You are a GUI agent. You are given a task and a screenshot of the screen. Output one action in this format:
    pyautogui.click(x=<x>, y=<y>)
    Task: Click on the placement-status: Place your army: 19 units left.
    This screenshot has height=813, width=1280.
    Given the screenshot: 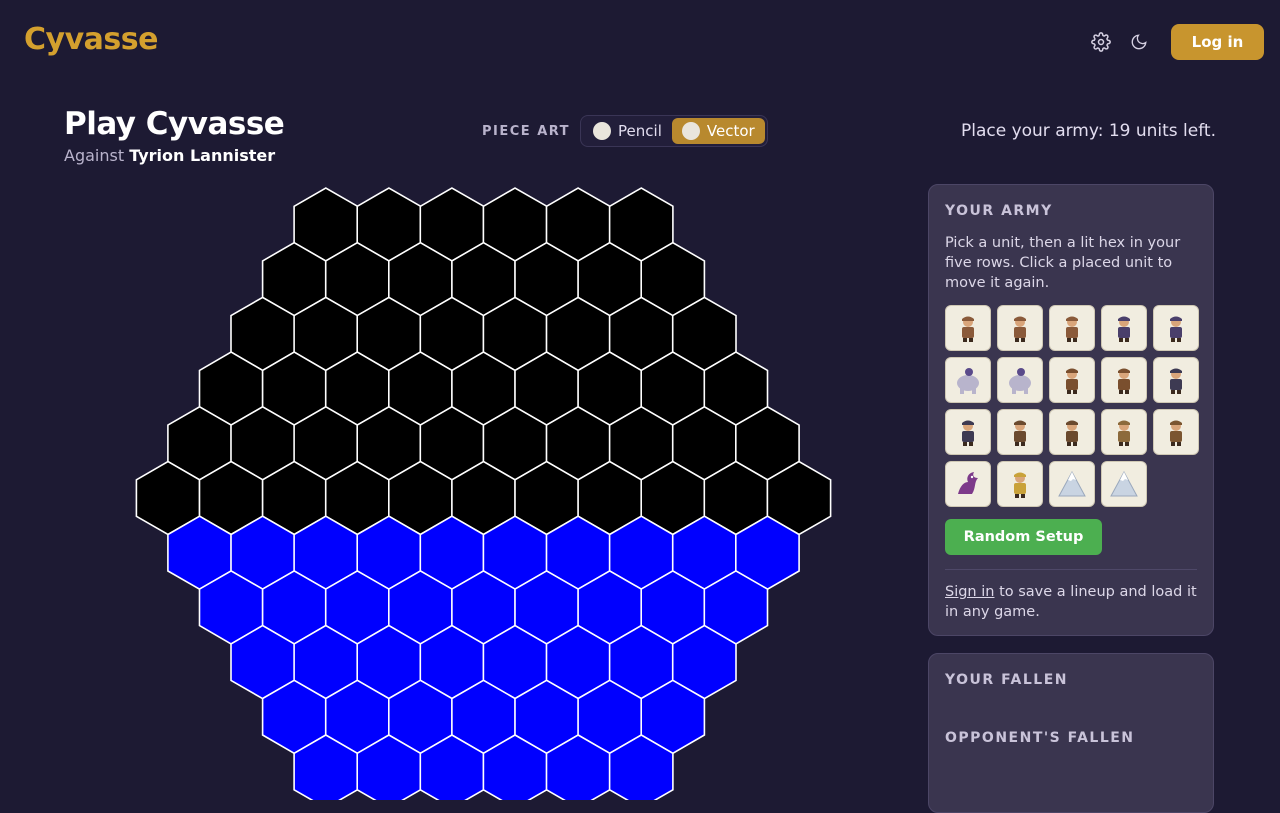 What is the action you would take?
    pyautogui.click(x=1088, y=131)
    